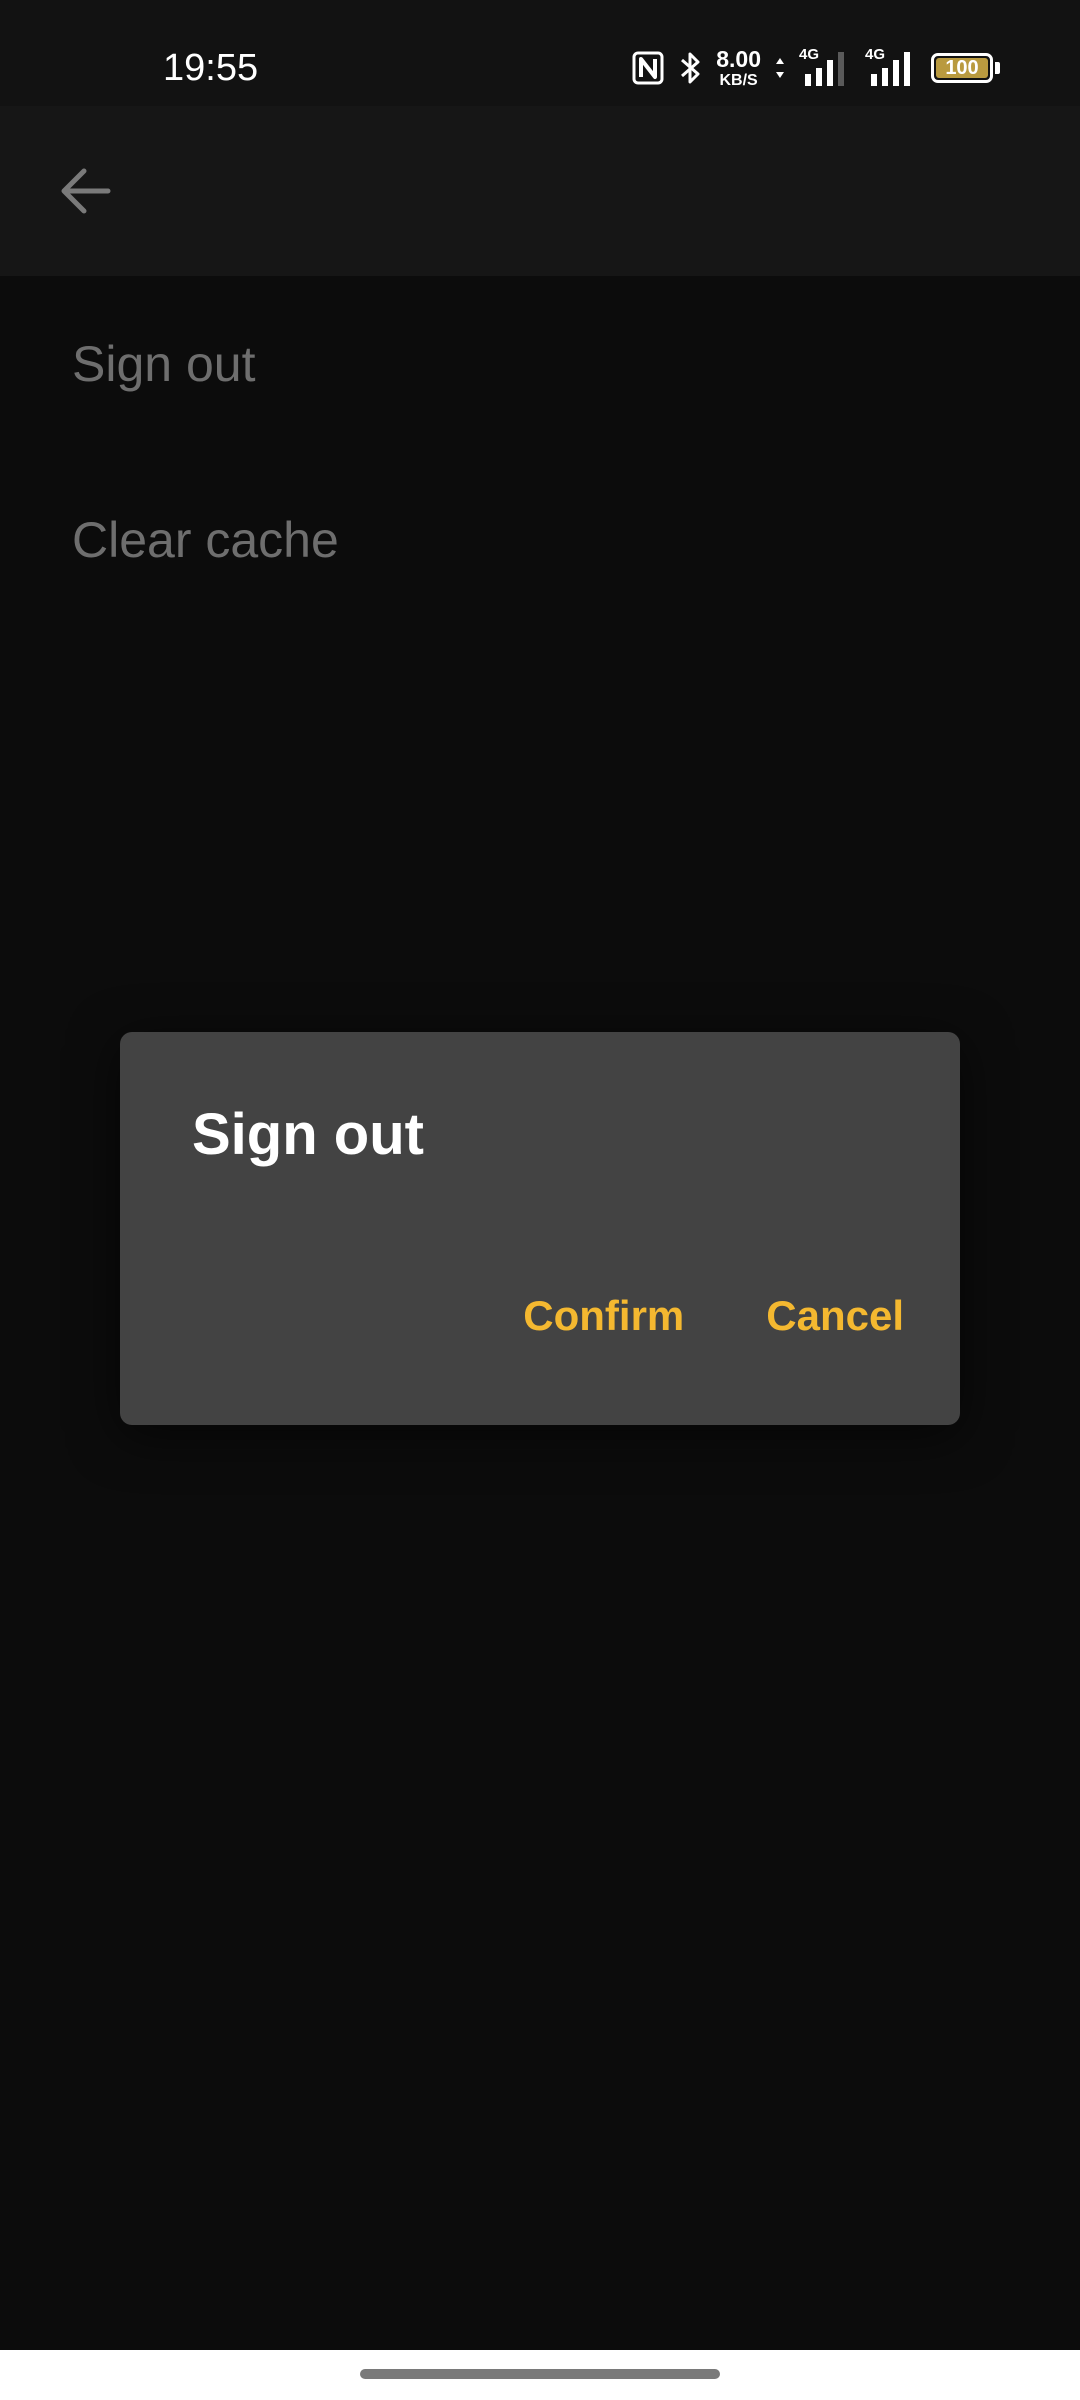  I want to click on network-speed-unit: KB/S, so click(738, 80).